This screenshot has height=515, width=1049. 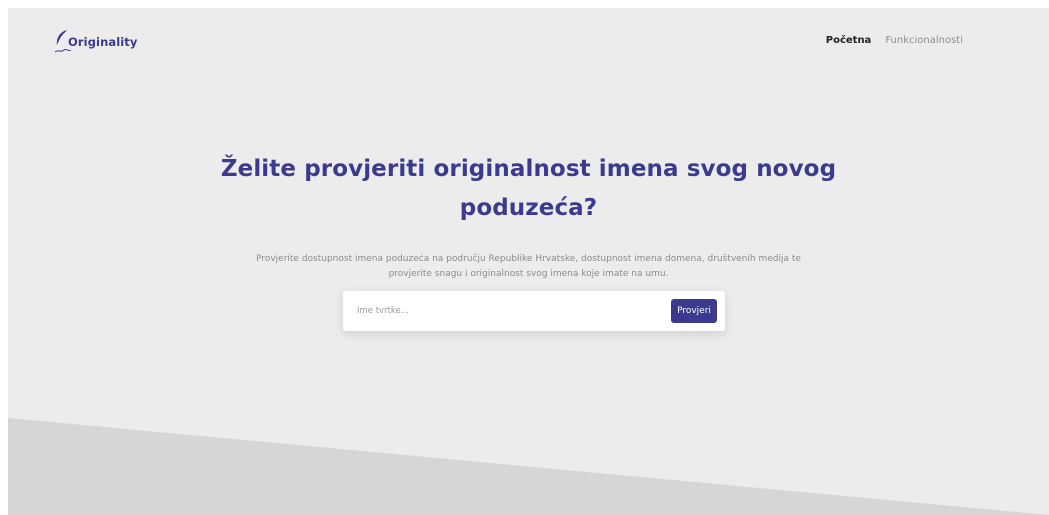 What do you see at coordinates (694, 311) in the screenshot?
I see `check-button: Provjeri` at bounding box center [694, 311].